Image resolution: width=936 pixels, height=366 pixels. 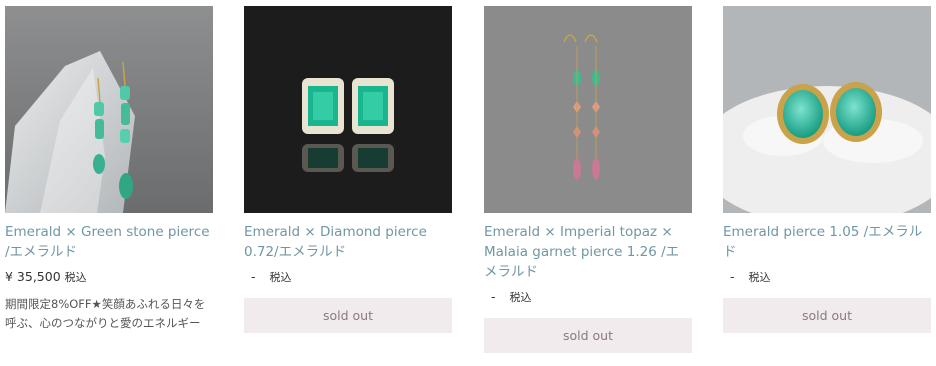 I want to click on product-title: Emerald × Green stone pierce /エメラルド, so click(x=109, y=242).